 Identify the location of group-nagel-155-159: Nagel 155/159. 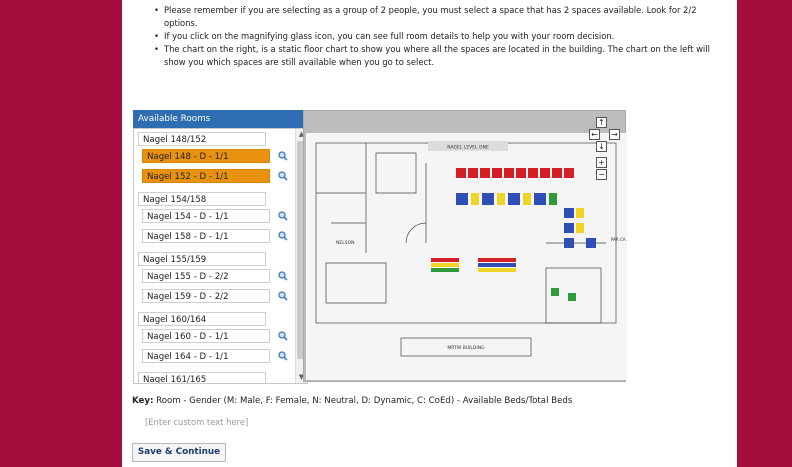
(202, 259).